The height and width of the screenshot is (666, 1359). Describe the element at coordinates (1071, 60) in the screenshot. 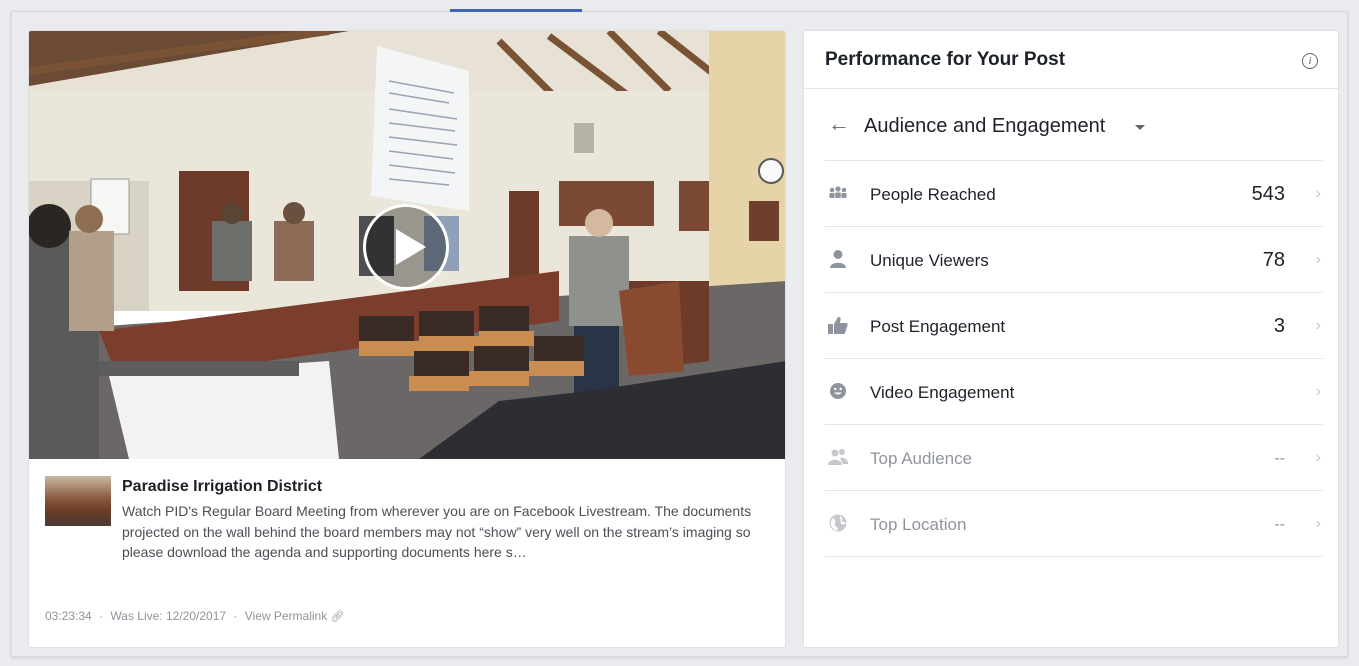

I see `performance-header: Performance for Your Post i` at that location.